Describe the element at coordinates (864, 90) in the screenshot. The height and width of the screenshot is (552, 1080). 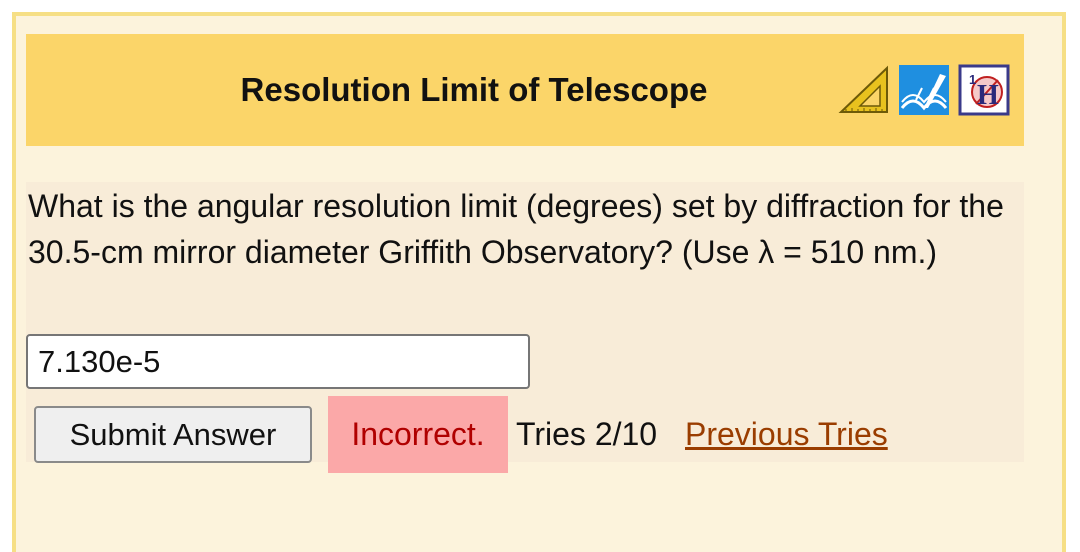
I see `triangle-ruler-icon` at that location.